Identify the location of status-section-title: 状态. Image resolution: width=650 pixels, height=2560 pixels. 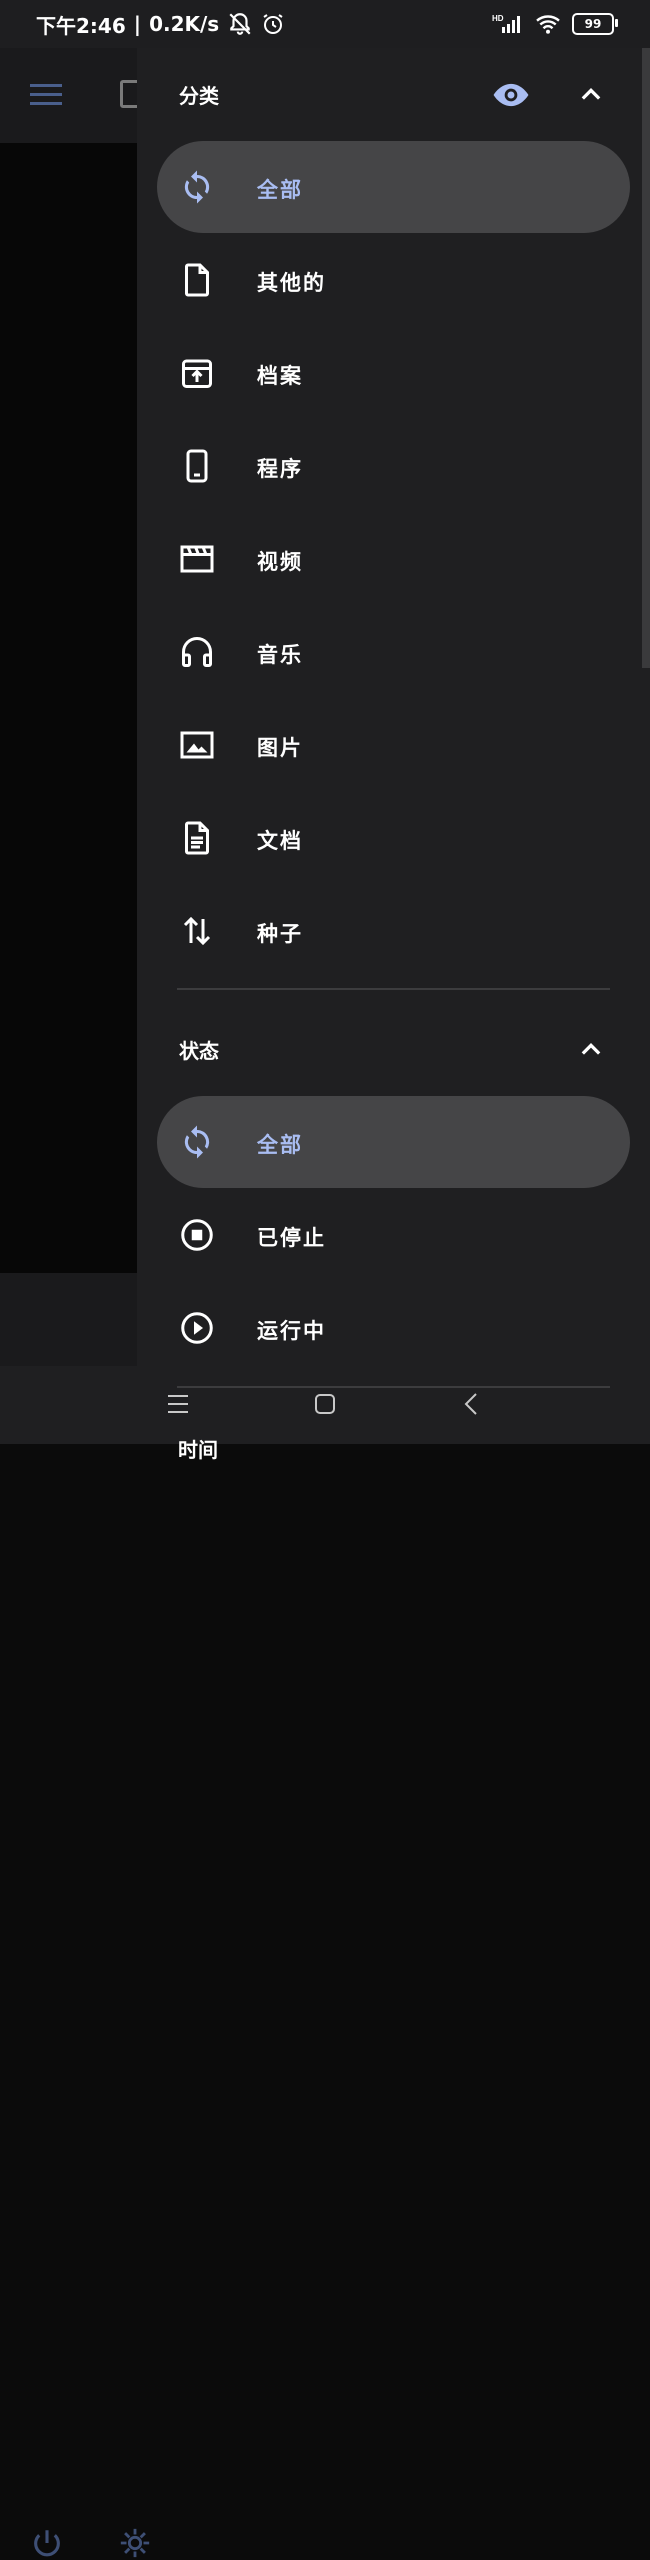
(199, 1051).